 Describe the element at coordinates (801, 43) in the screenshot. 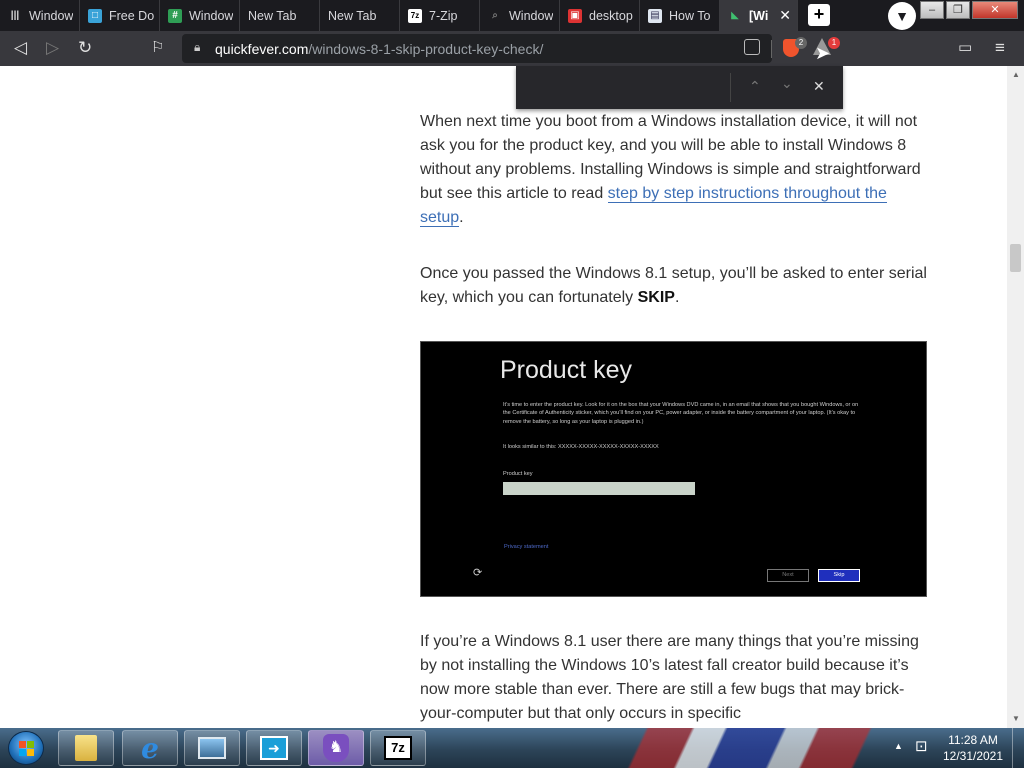

I see `shields-badge: 2` at that location.